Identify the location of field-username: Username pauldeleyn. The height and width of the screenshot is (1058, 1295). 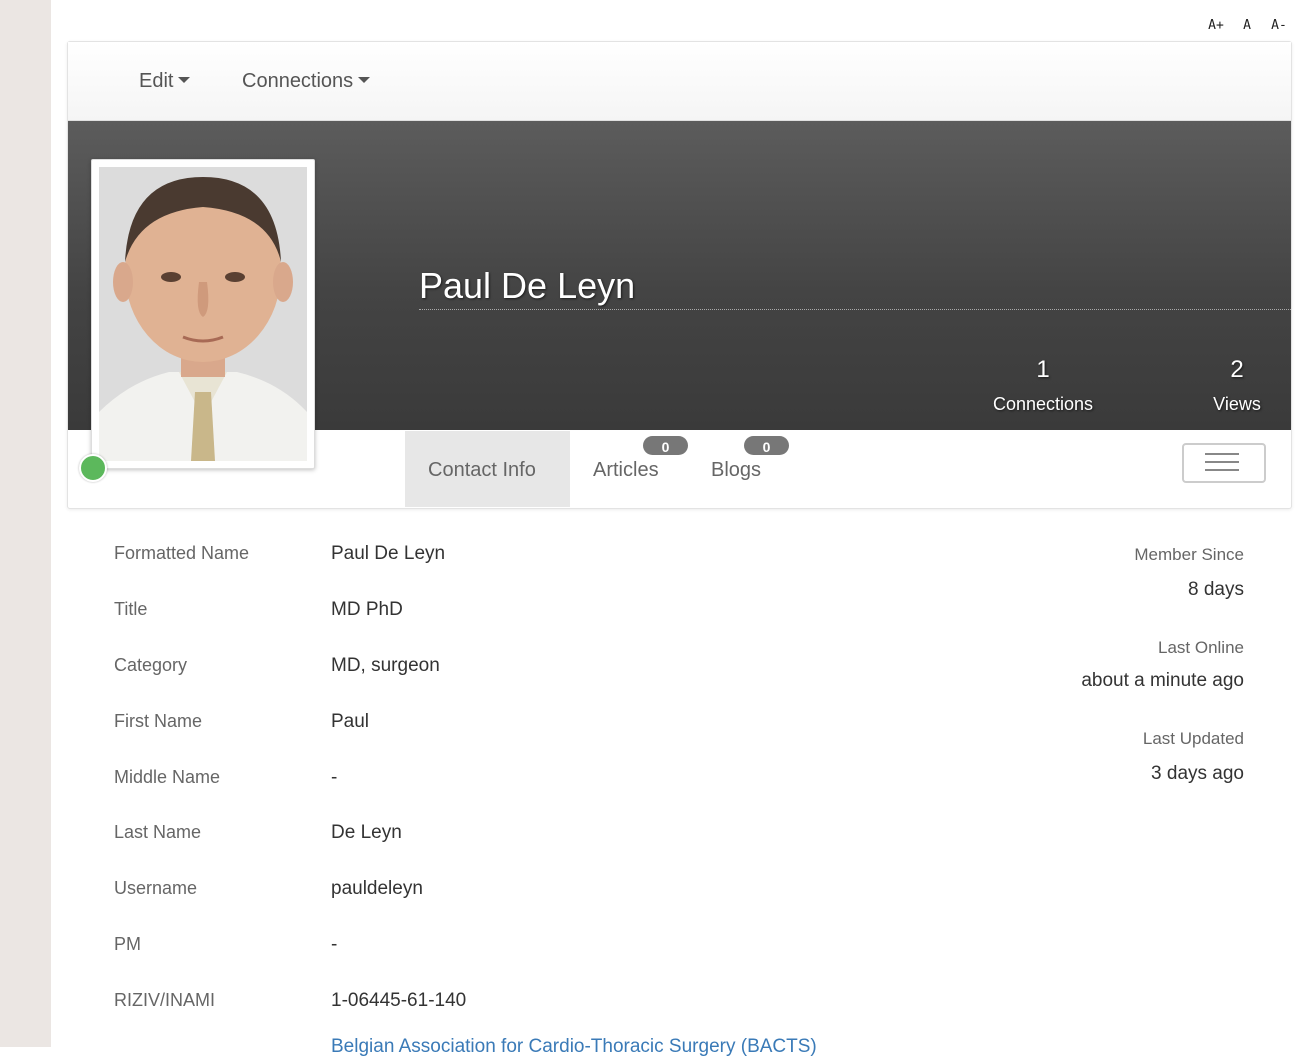
(414, 893).